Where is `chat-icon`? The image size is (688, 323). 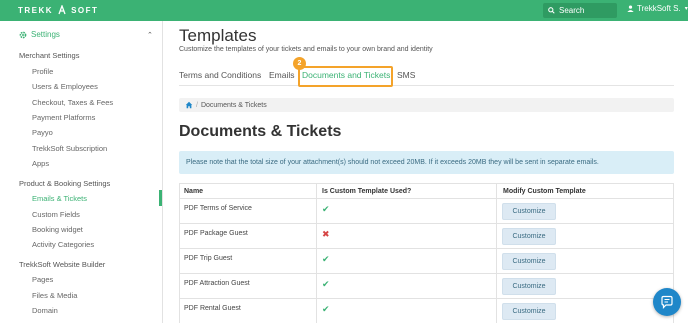 chat-icon is located at coordinates (667, 302).